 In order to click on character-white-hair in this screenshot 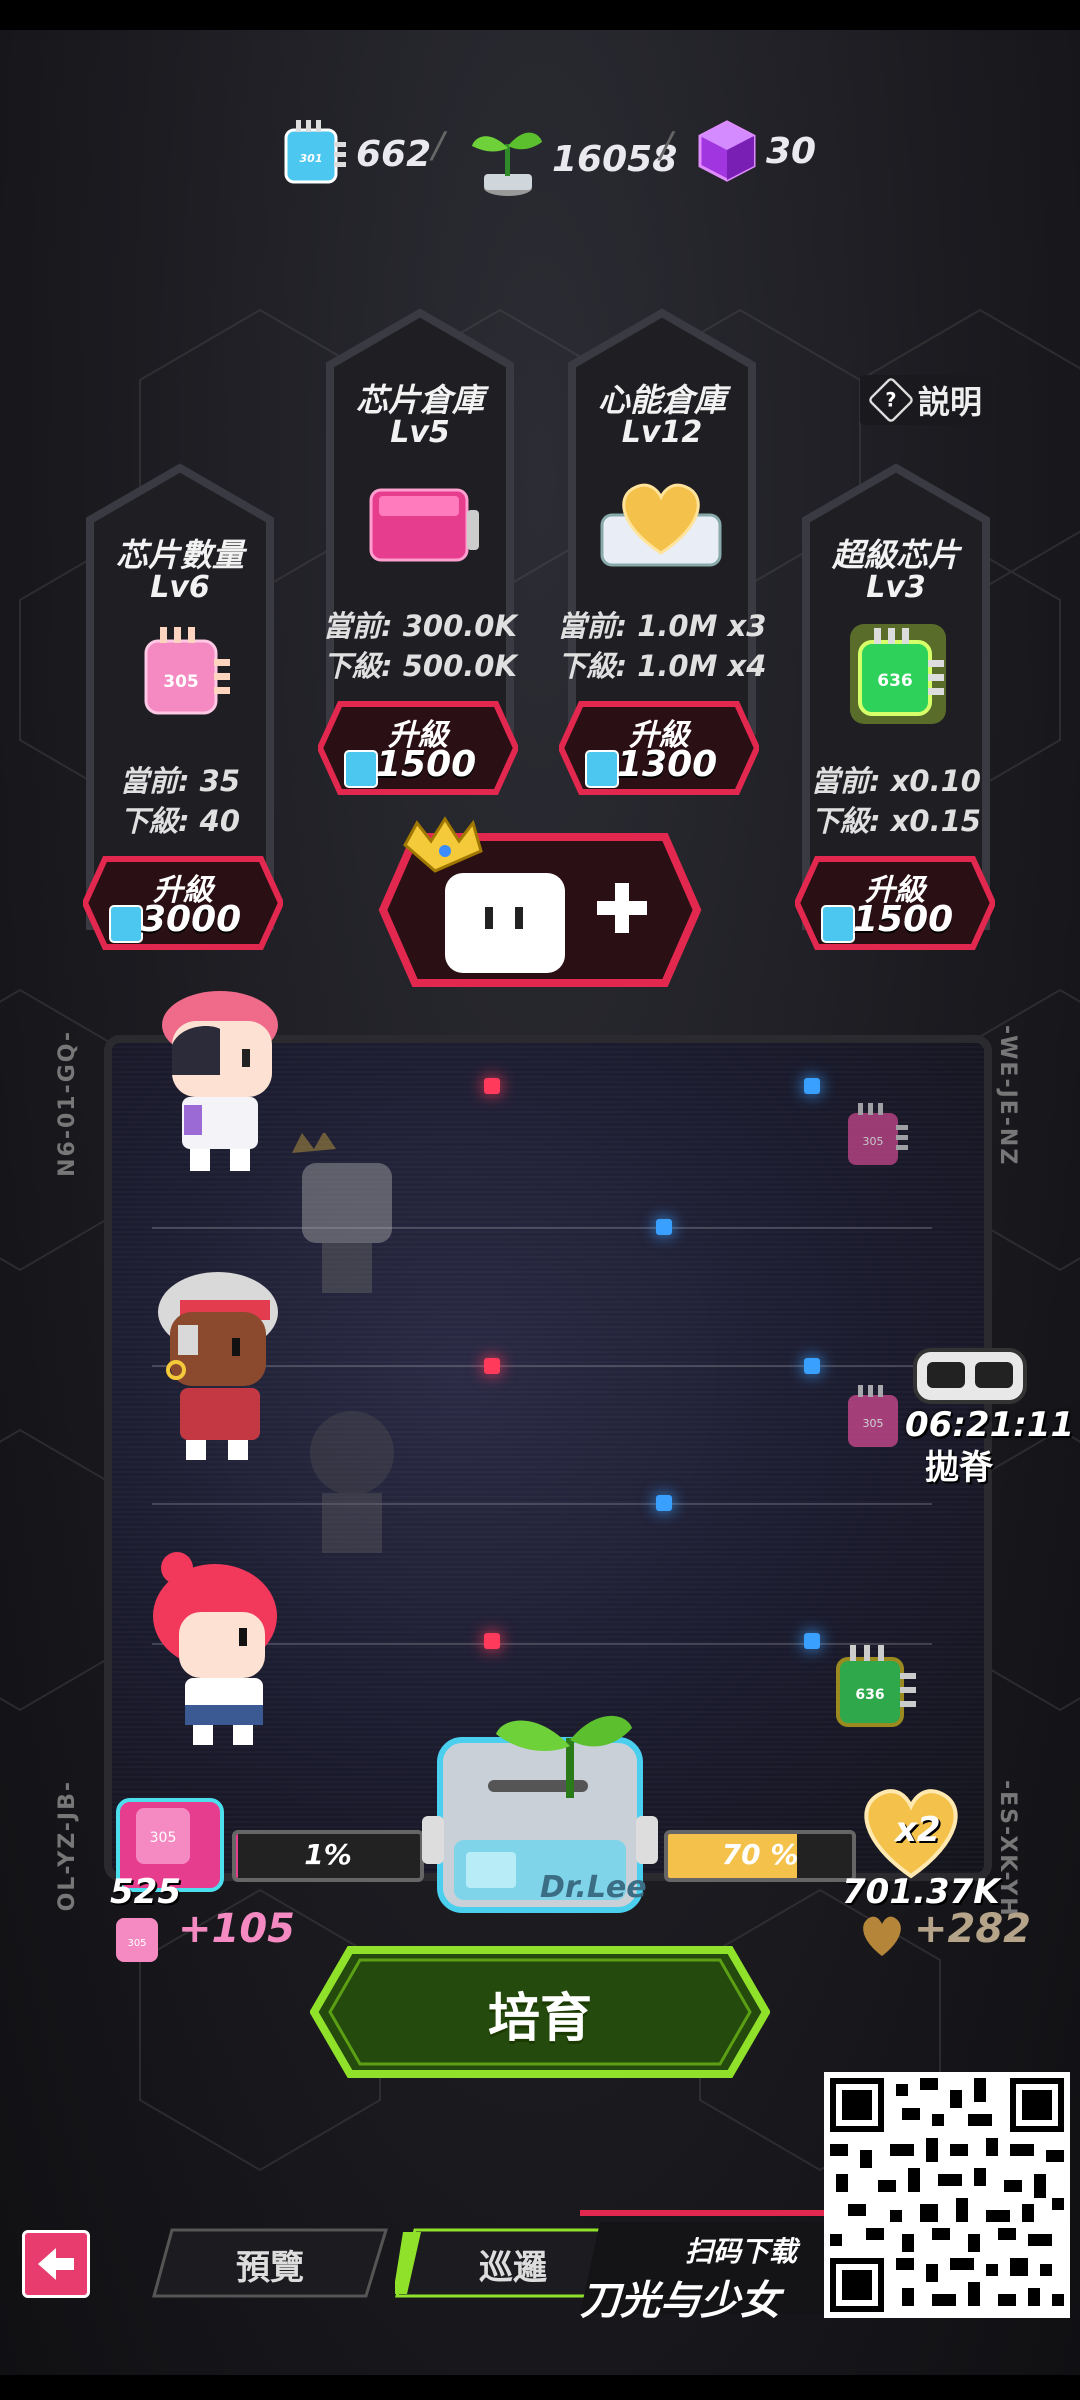, I will do `click(215, 1357)`.